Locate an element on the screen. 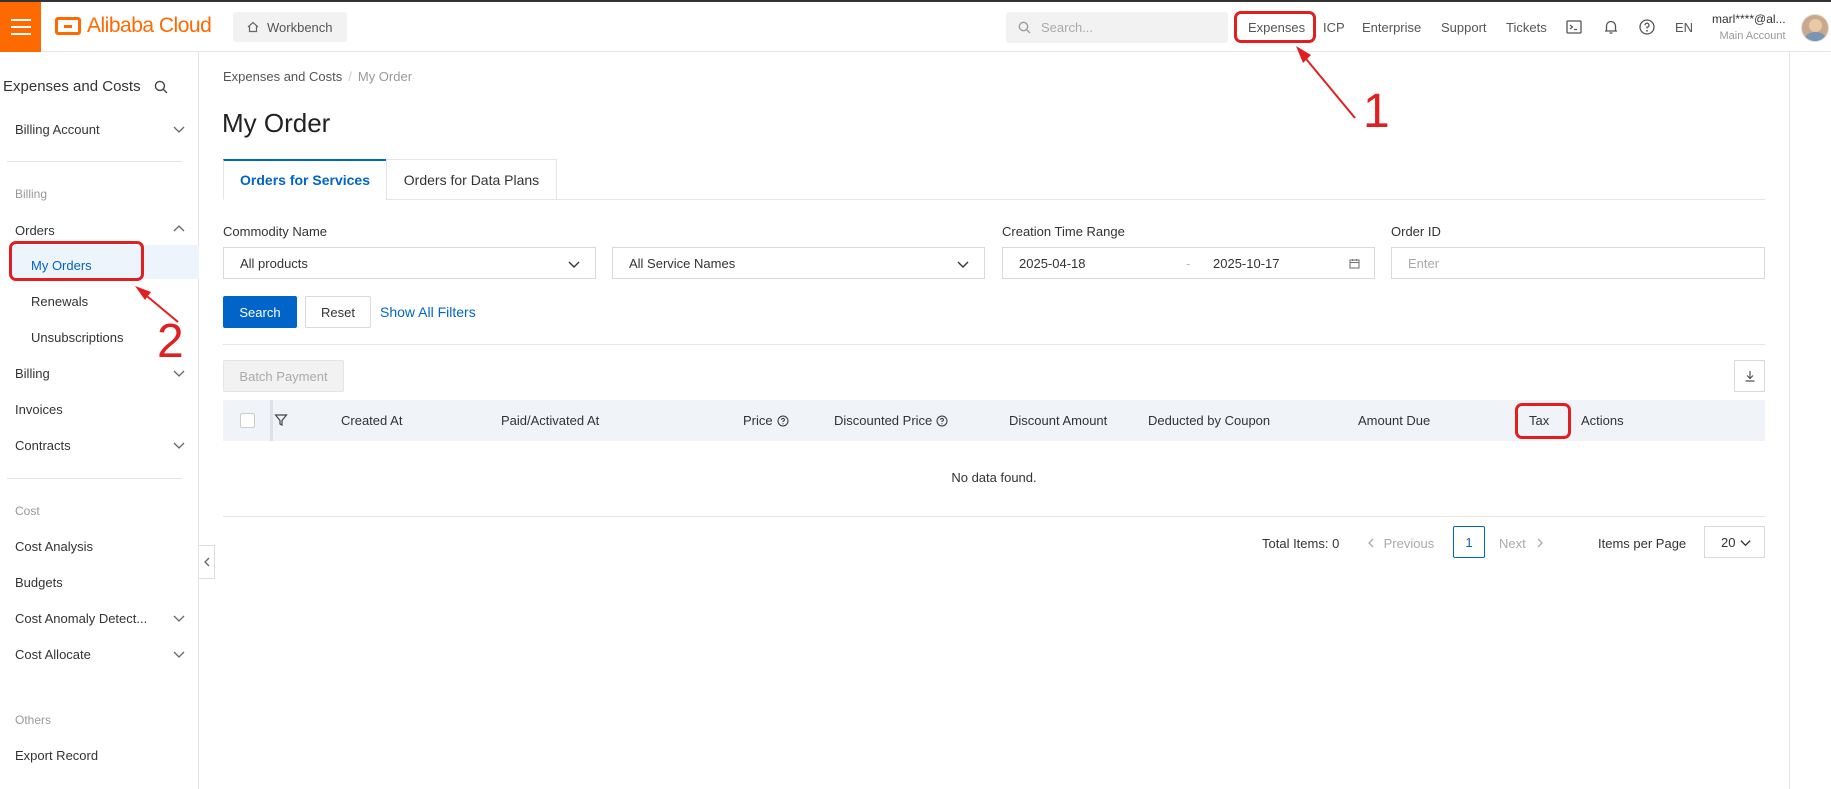 The image size is (1831, 789). sidebar-search-icon is located at coordinates (161, 87).